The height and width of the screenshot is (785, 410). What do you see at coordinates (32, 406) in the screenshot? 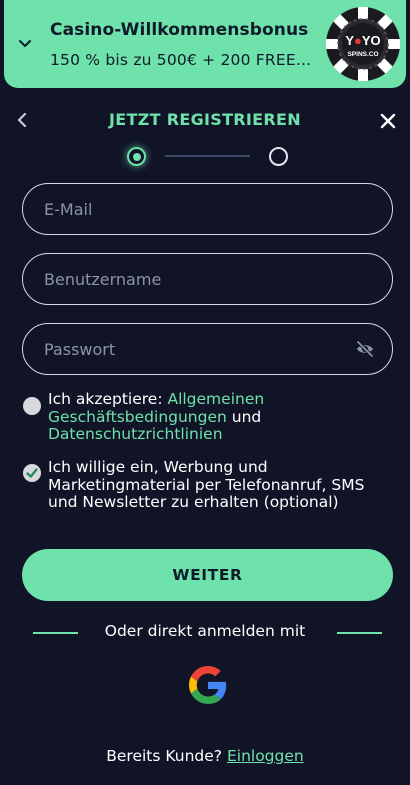
I see `terms-checkbox` at bounding box center [32, 406].